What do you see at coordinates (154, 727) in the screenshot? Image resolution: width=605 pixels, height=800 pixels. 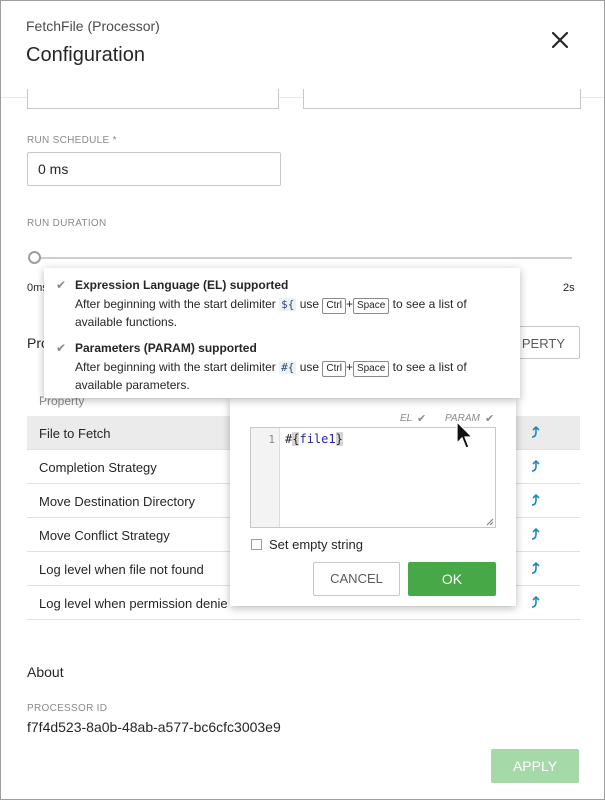 I see `processor-id-value: f7f4d523-8a0b-48ab-a577-bc6cfc3003e9` at bounding box center [154, 727].